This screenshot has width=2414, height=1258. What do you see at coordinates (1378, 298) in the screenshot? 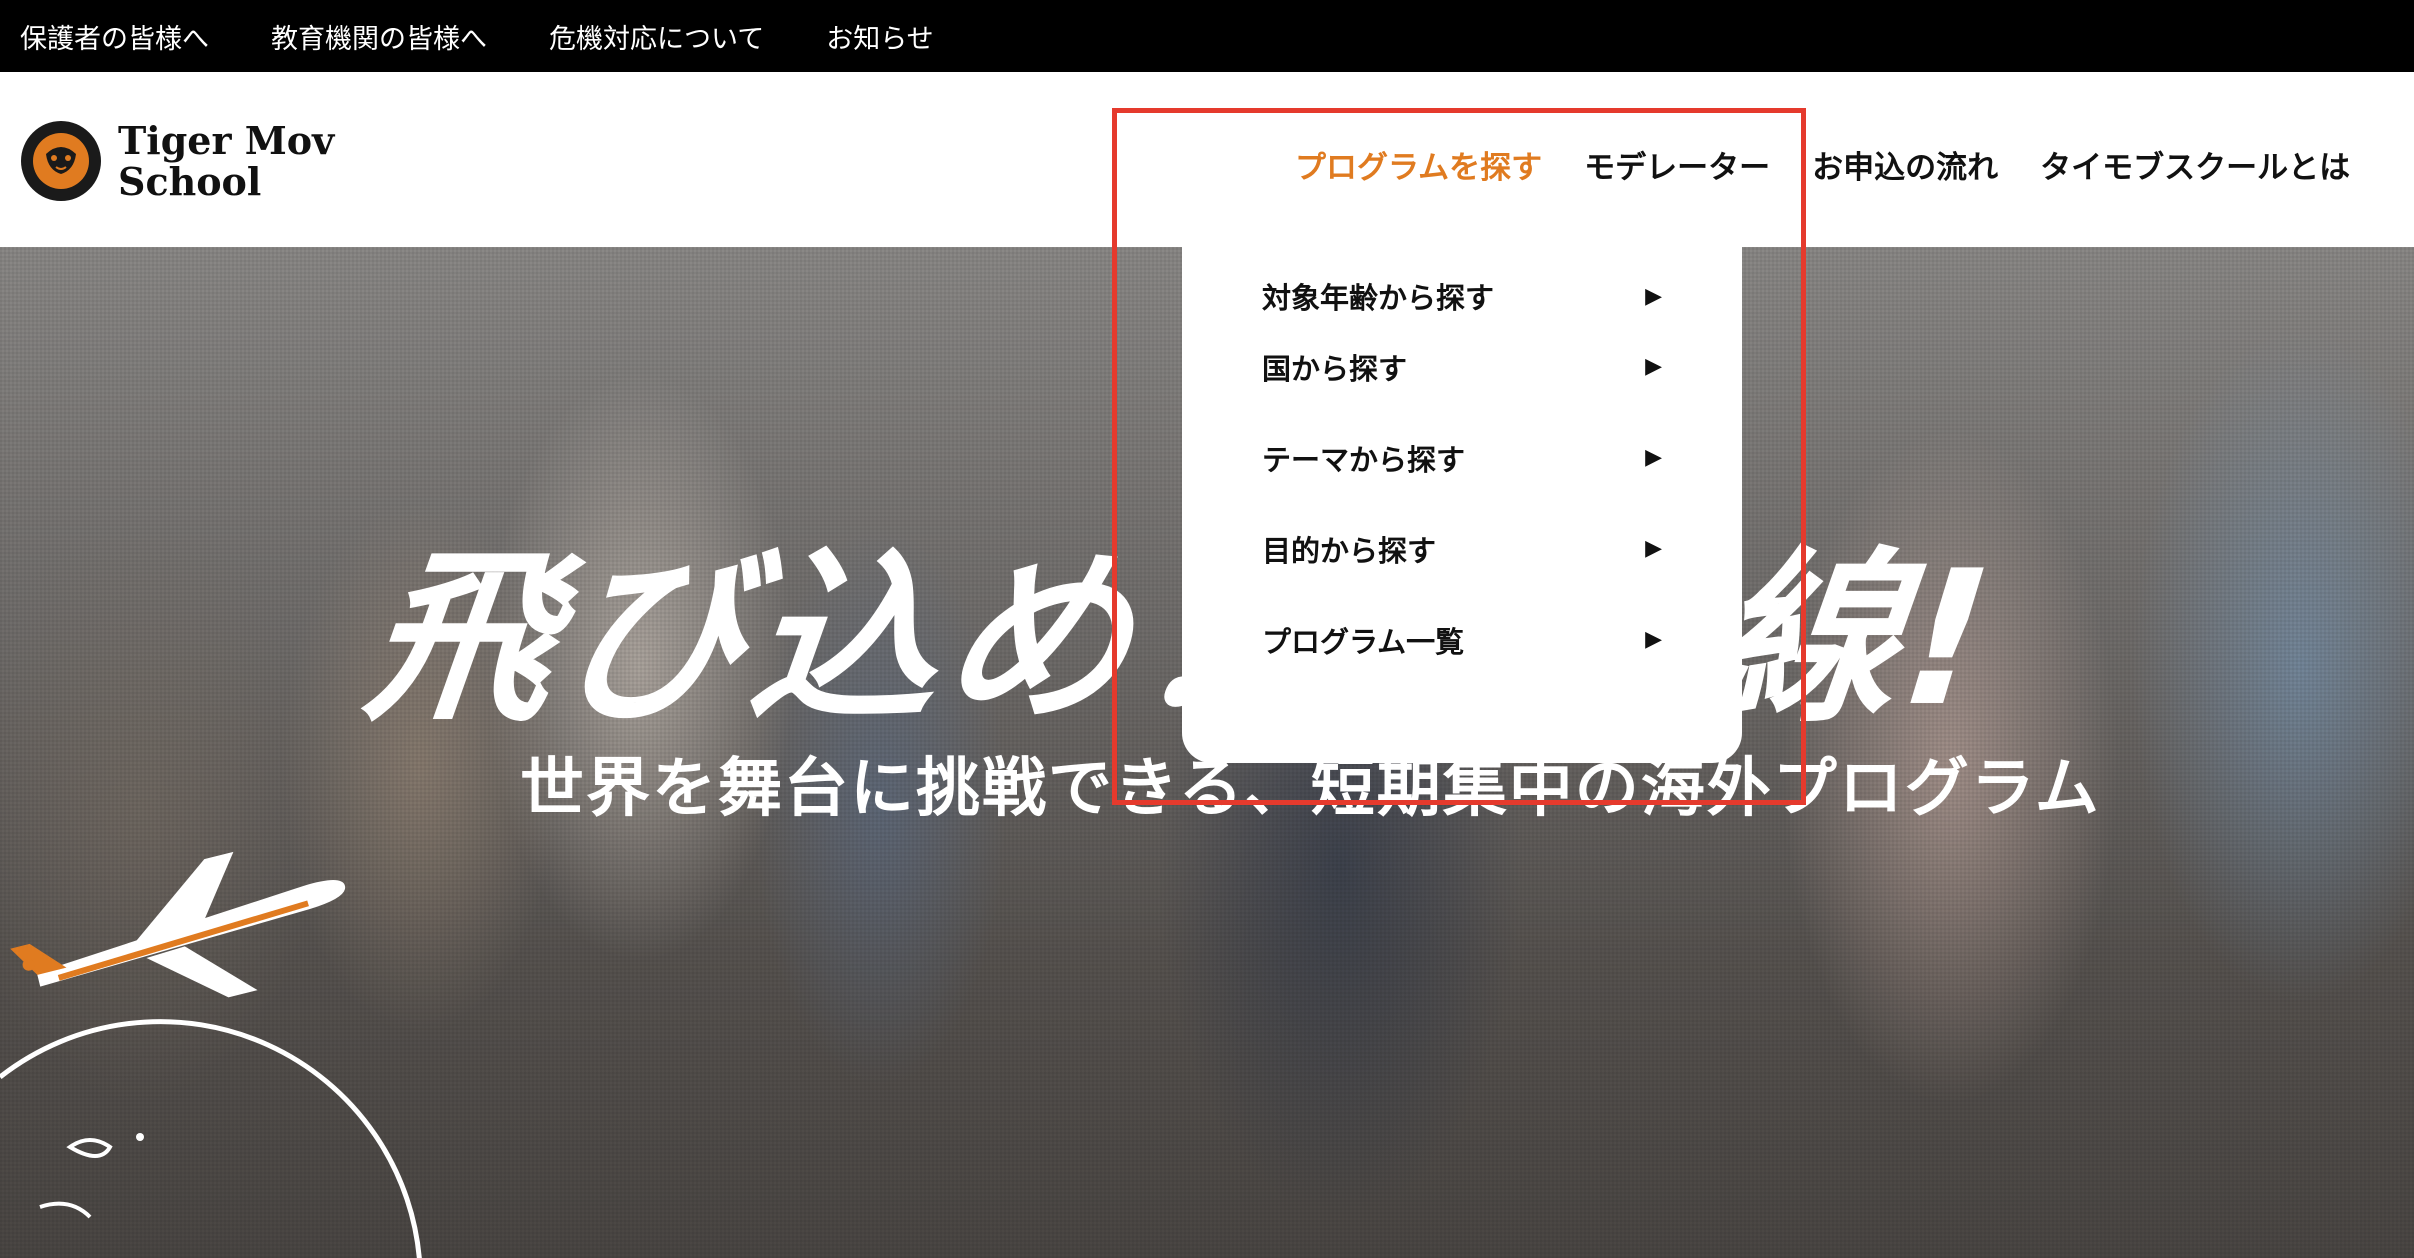
I see `dropdown-item-label: 対象年齢から探す` at bounding box center [1378, 298].